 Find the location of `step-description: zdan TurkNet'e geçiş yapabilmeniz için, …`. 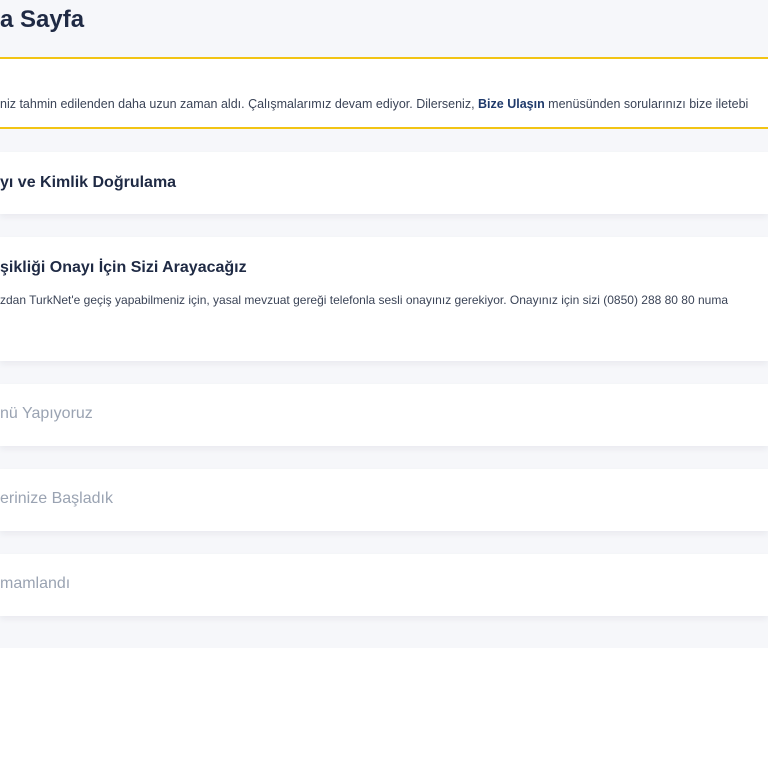

step-description: zdan TurkNet'e geçiş yapabilmeniz için, … is located at coordinates (364, 300).